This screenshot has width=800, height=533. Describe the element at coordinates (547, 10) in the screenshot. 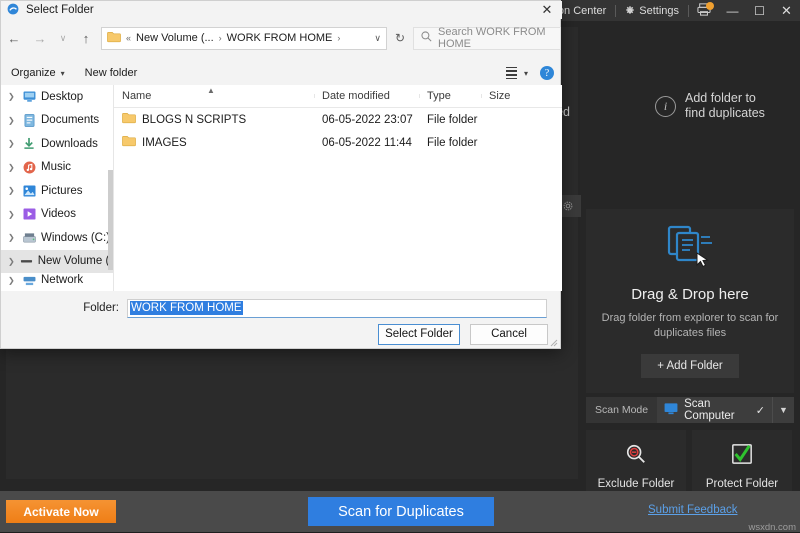

I see `dialog-close-button: ✕` at that location.